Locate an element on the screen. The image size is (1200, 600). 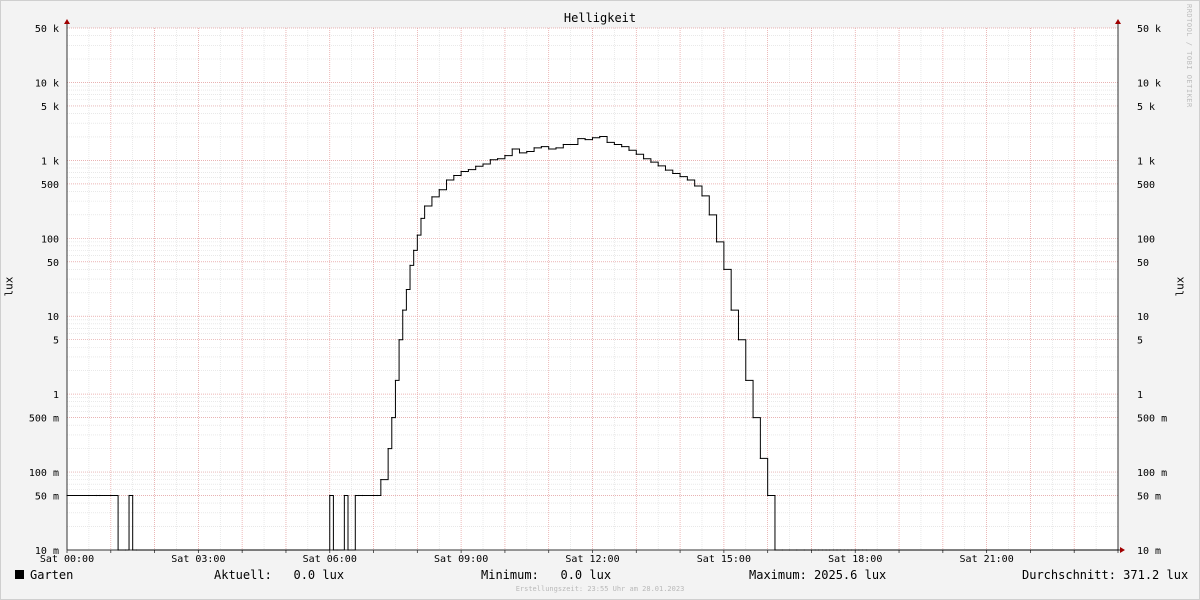
y-tick-label-left: 50 k is located at coordinates (47, 29).